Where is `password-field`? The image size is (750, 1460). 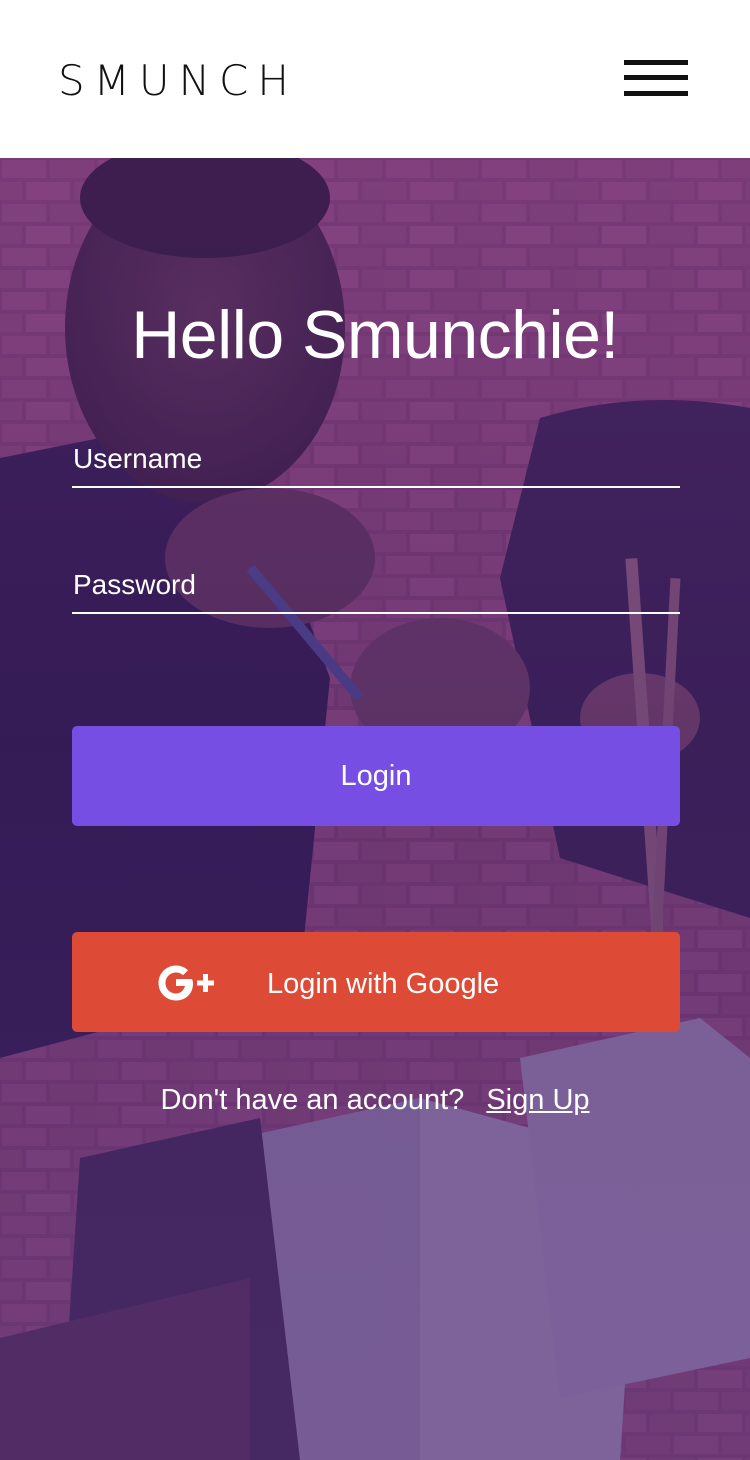
password-field is located at coordinates (376, 588).